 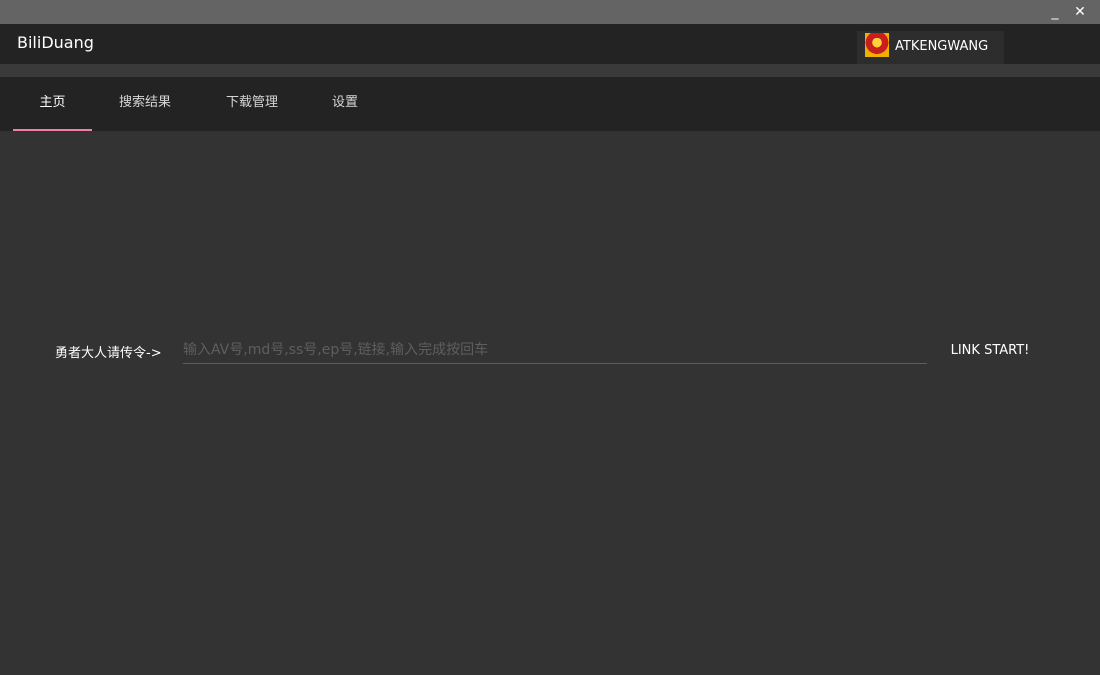 I want to click on tab-settings: 设置, so click(x=345, y=104).